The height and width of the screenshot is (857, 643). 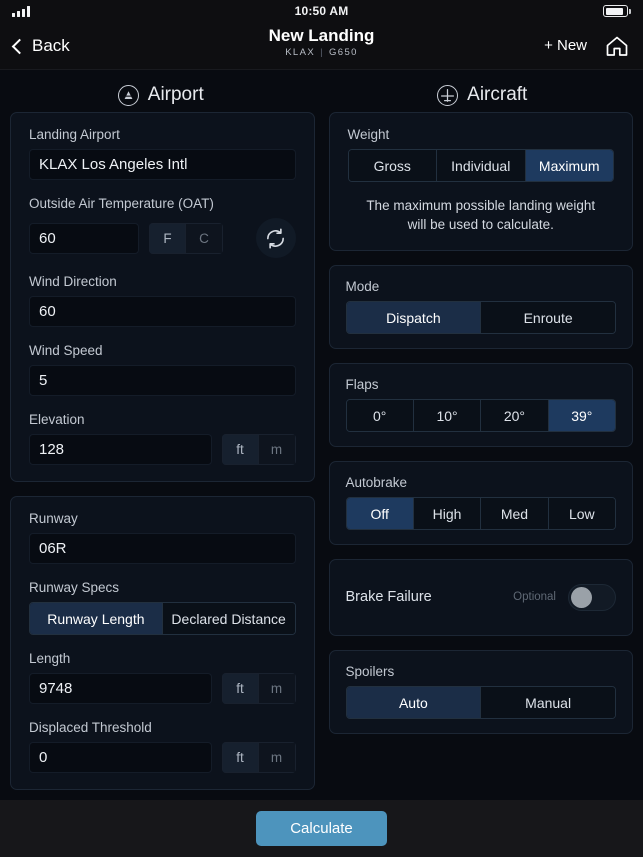 I want to click on row-elevation: ft m, so click(x=162, y=449).